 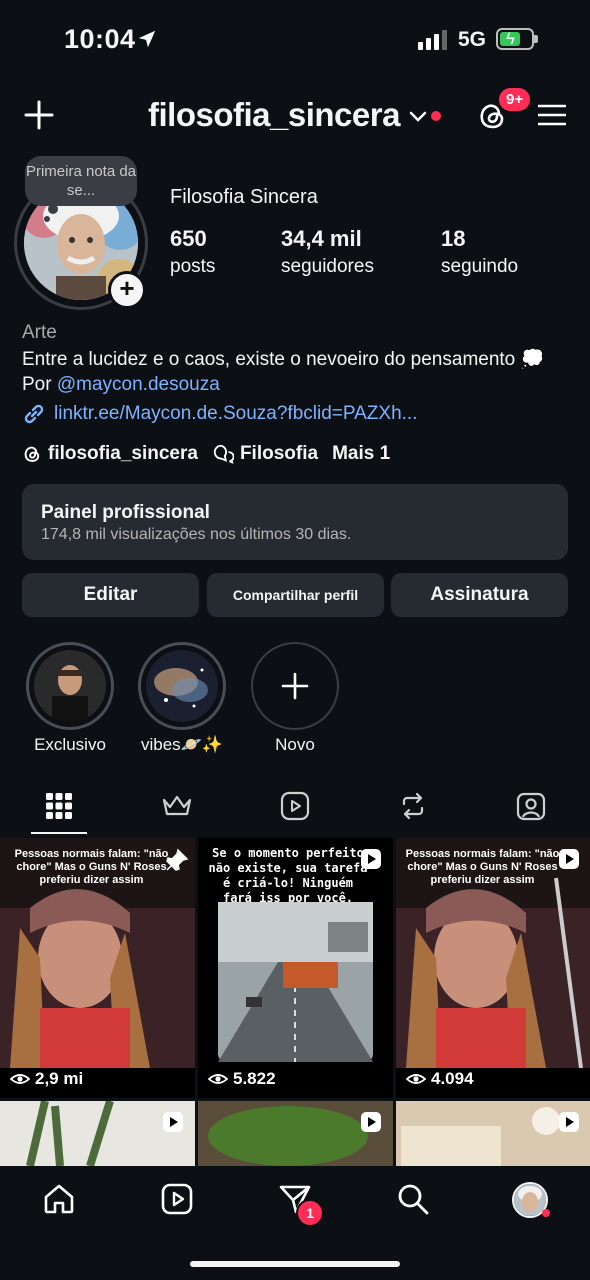 What do you see at coordinates (32, 454) in the screenshot?
I see `threads-small-icon` at bounding box center [32, 454].